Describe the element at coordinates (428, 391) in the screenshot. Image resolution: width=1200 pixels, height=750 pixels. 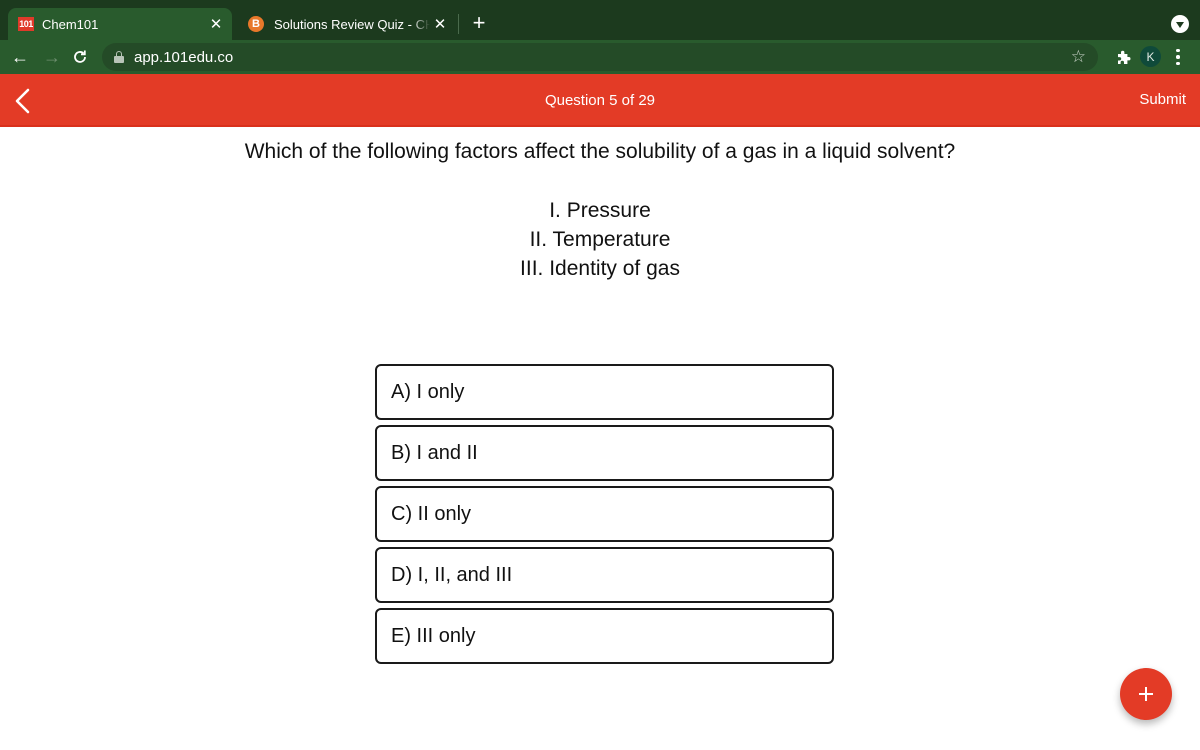
I see `choice-label: A) I only` at that location.